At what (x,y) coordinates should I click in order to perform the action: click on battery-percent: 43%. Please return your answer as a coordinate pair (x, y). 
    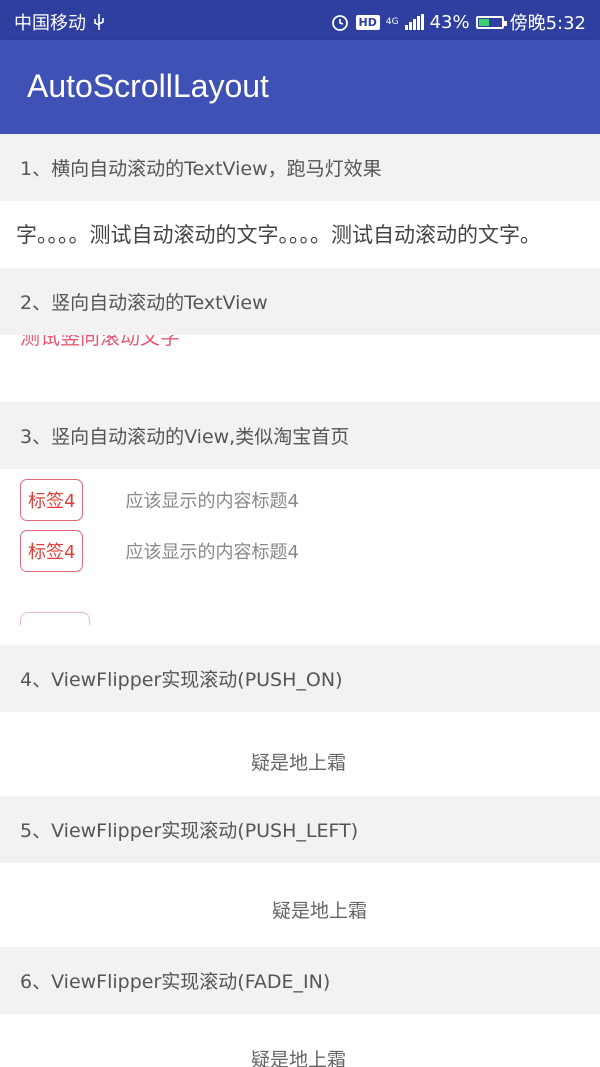
    Looking at the image, I should click on (449, 22).